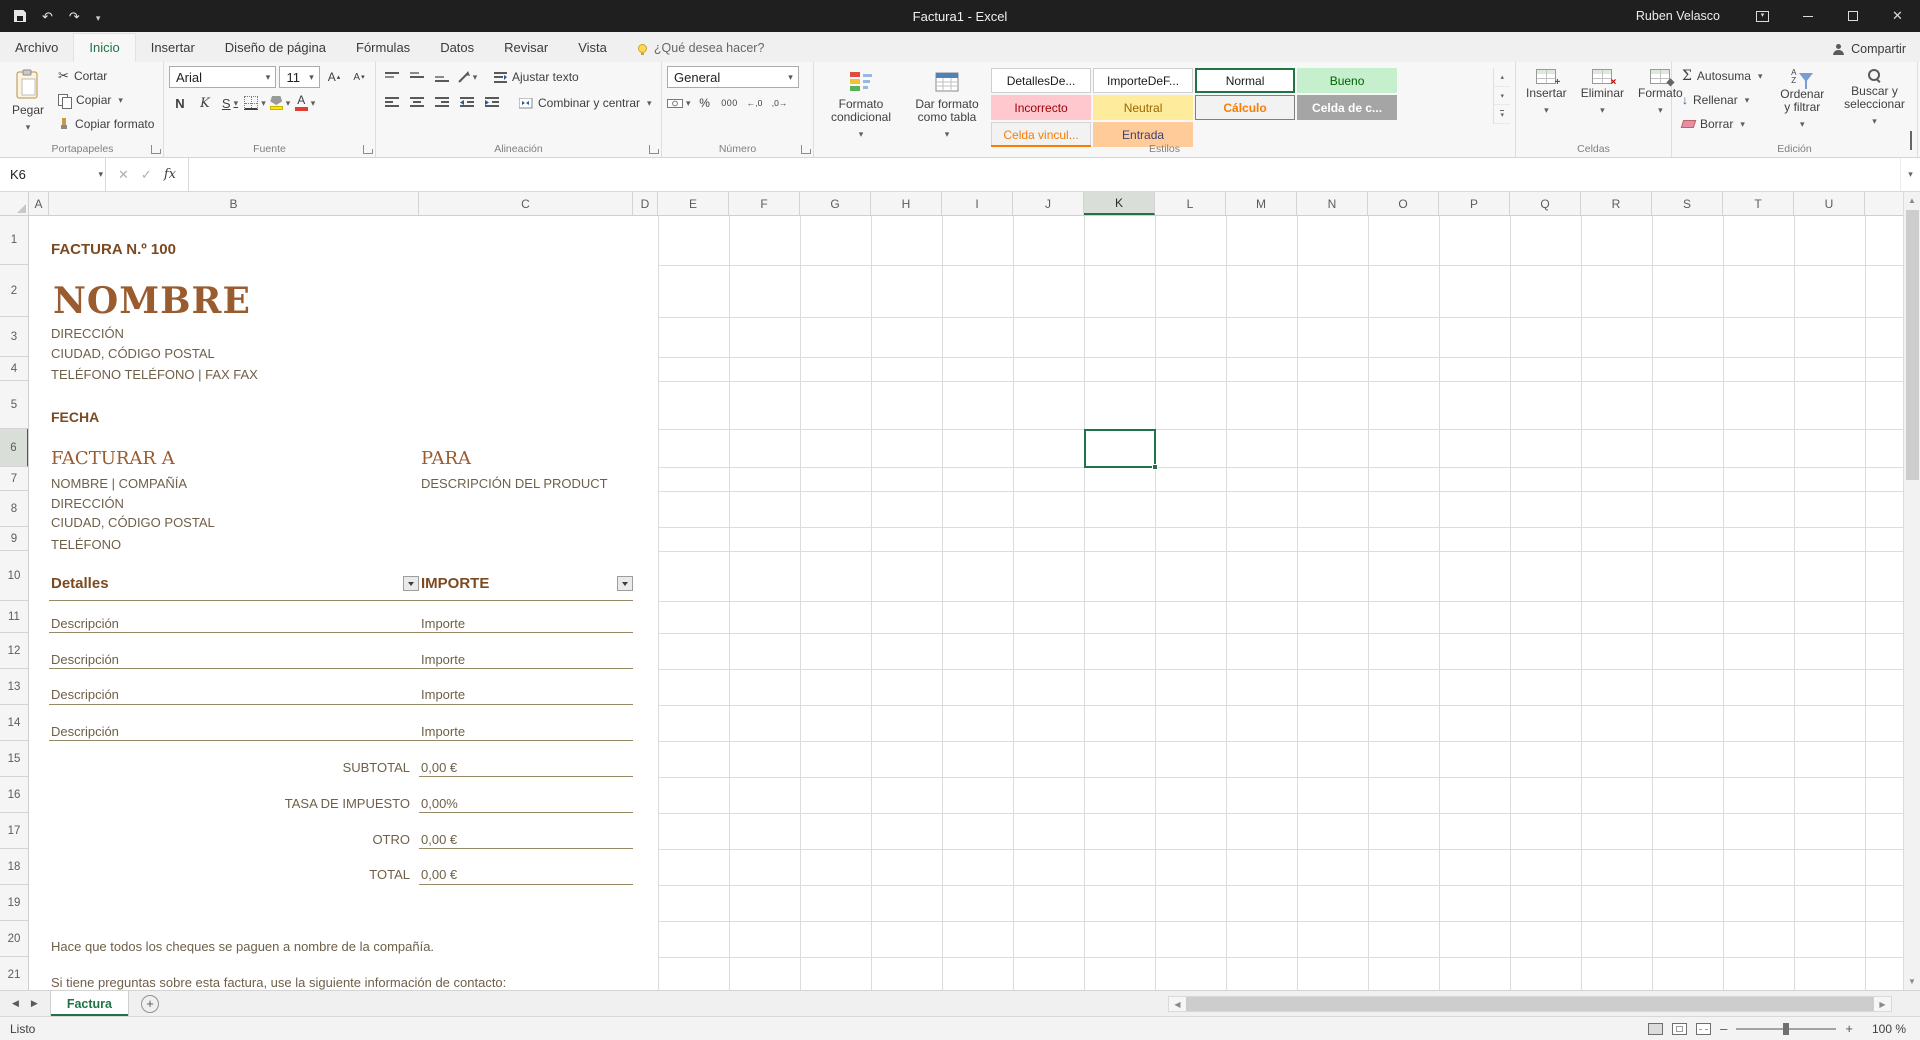 This screenshot has width=1920, height=1040. What do you see at coordinates (100, 174) in the screenshot?
I see `name-box-dropdown-icon` at bounding box center [100, 174].